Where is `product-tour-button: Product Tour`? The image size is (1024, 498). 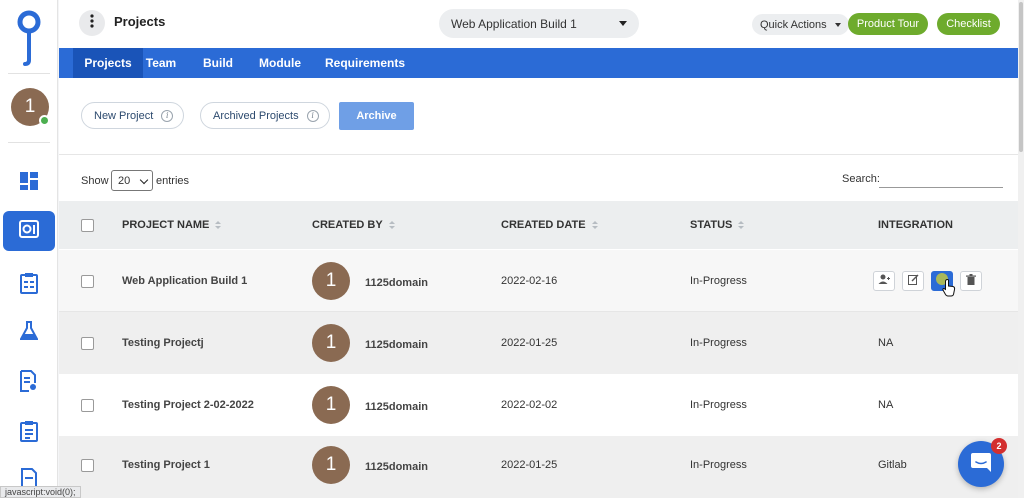
product-tour-button: Product Tour is located at coordinates (888, 24).